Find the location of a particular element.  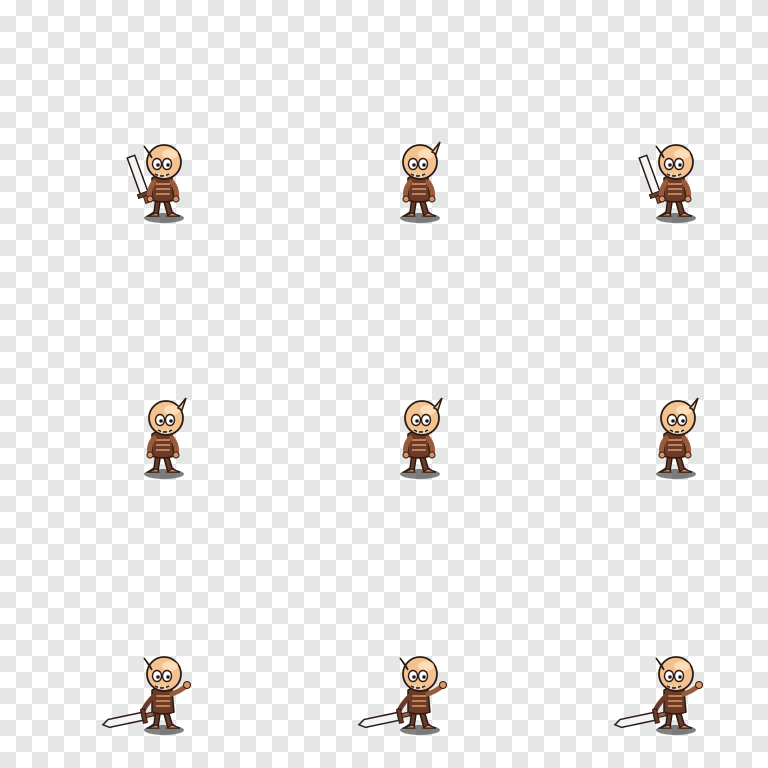

sprite-frame-r1c3 is located at coordinates (674, 182).